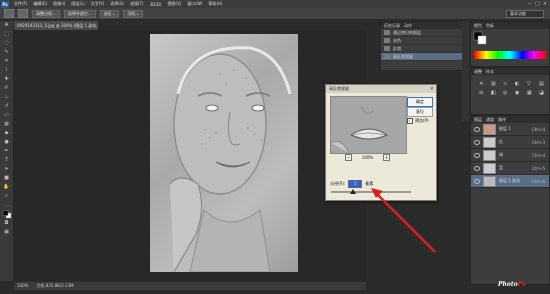 This screenshot has height=294, width=550. Describe the element at coordinates (6, 34) in the screenshot. I see `marquee-tool-icon: ⬚` at that location.